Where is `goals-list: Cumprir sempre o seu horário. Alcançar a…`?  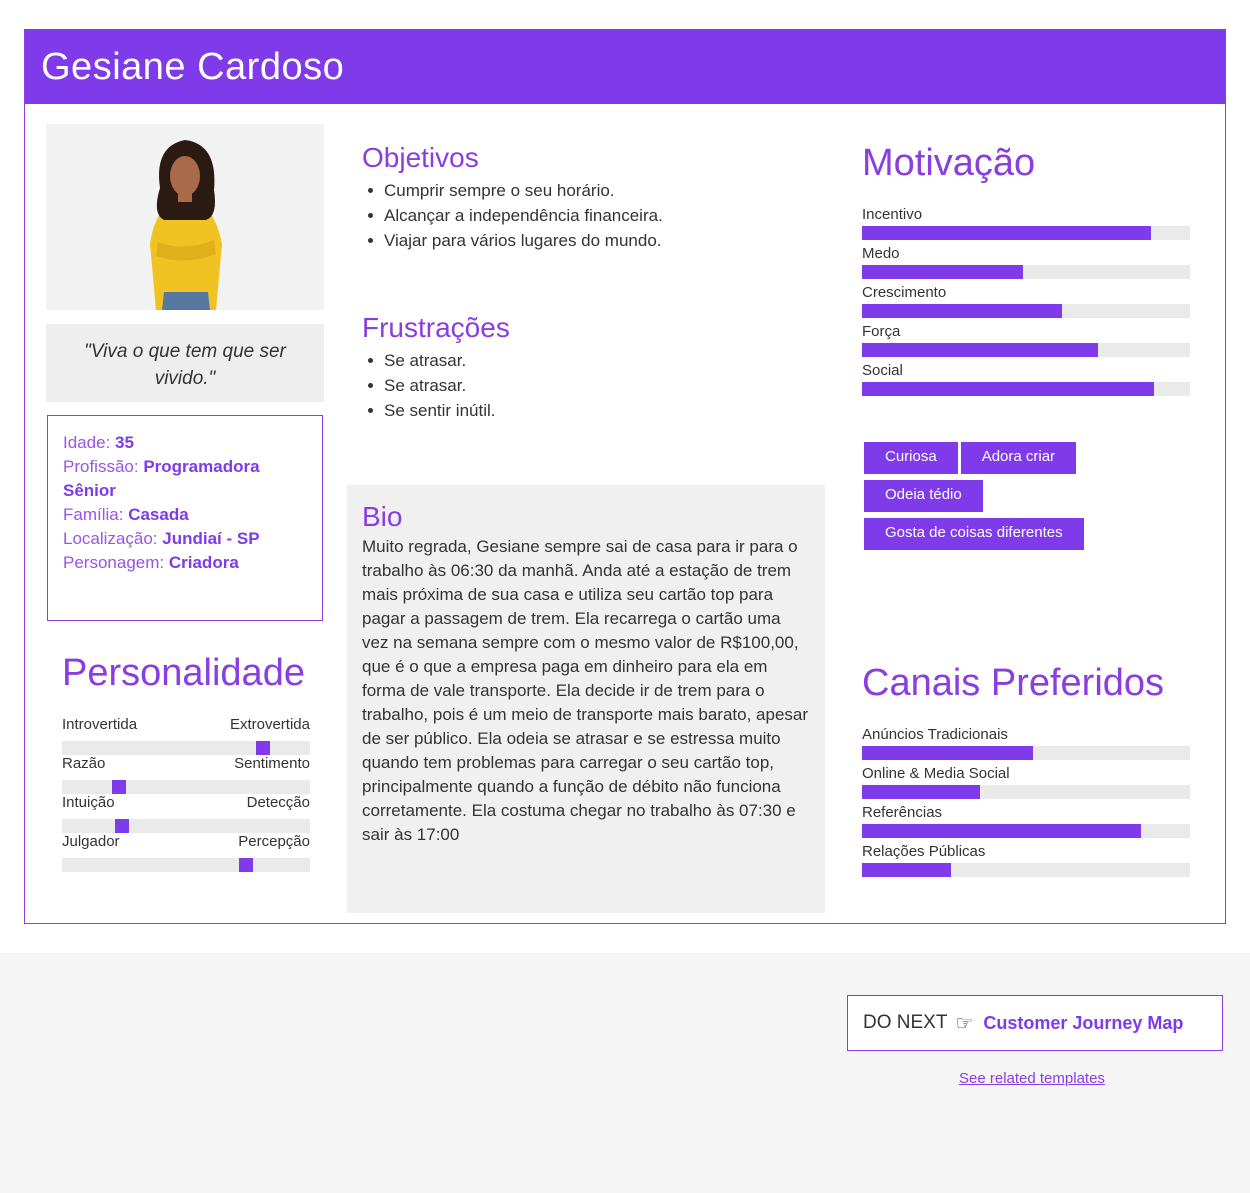
goals-list: Cumprir sempre o seu horário. Alcançar a… is located at coordinates (512, 215).